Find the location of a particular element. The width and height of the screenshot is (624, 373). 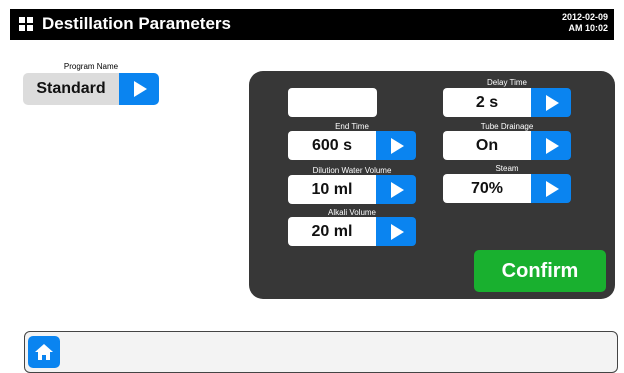

alkali-volume-label: Alkali Volume is located at coordinates (352, 212).